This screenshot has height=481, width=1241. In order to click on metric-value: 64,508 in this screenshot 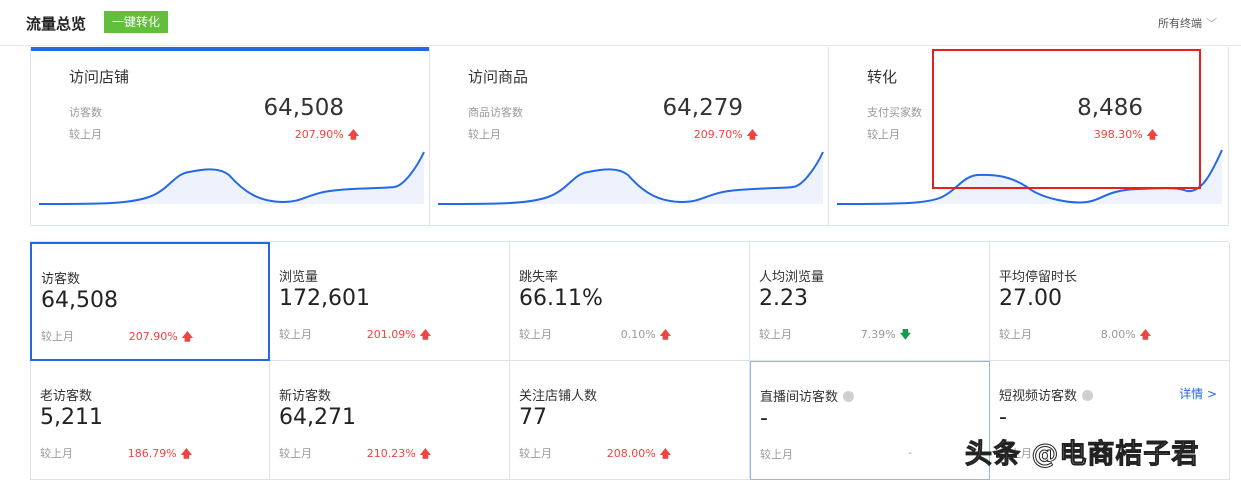, I will do `click(79, 300)`.